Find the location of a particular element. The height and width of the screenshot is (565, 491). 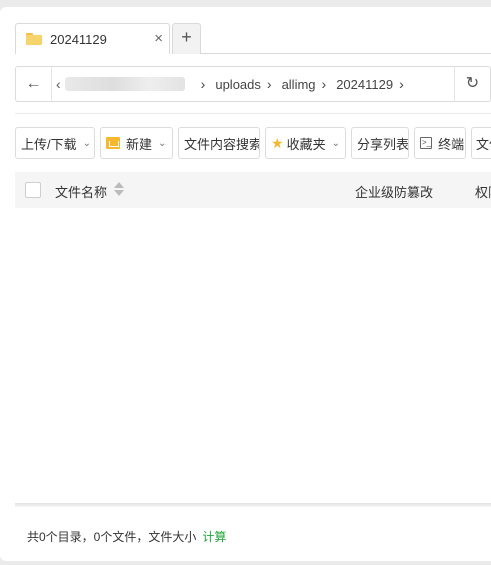

breadcrumb-allimg: allimg is located at coordinates (299, 84).